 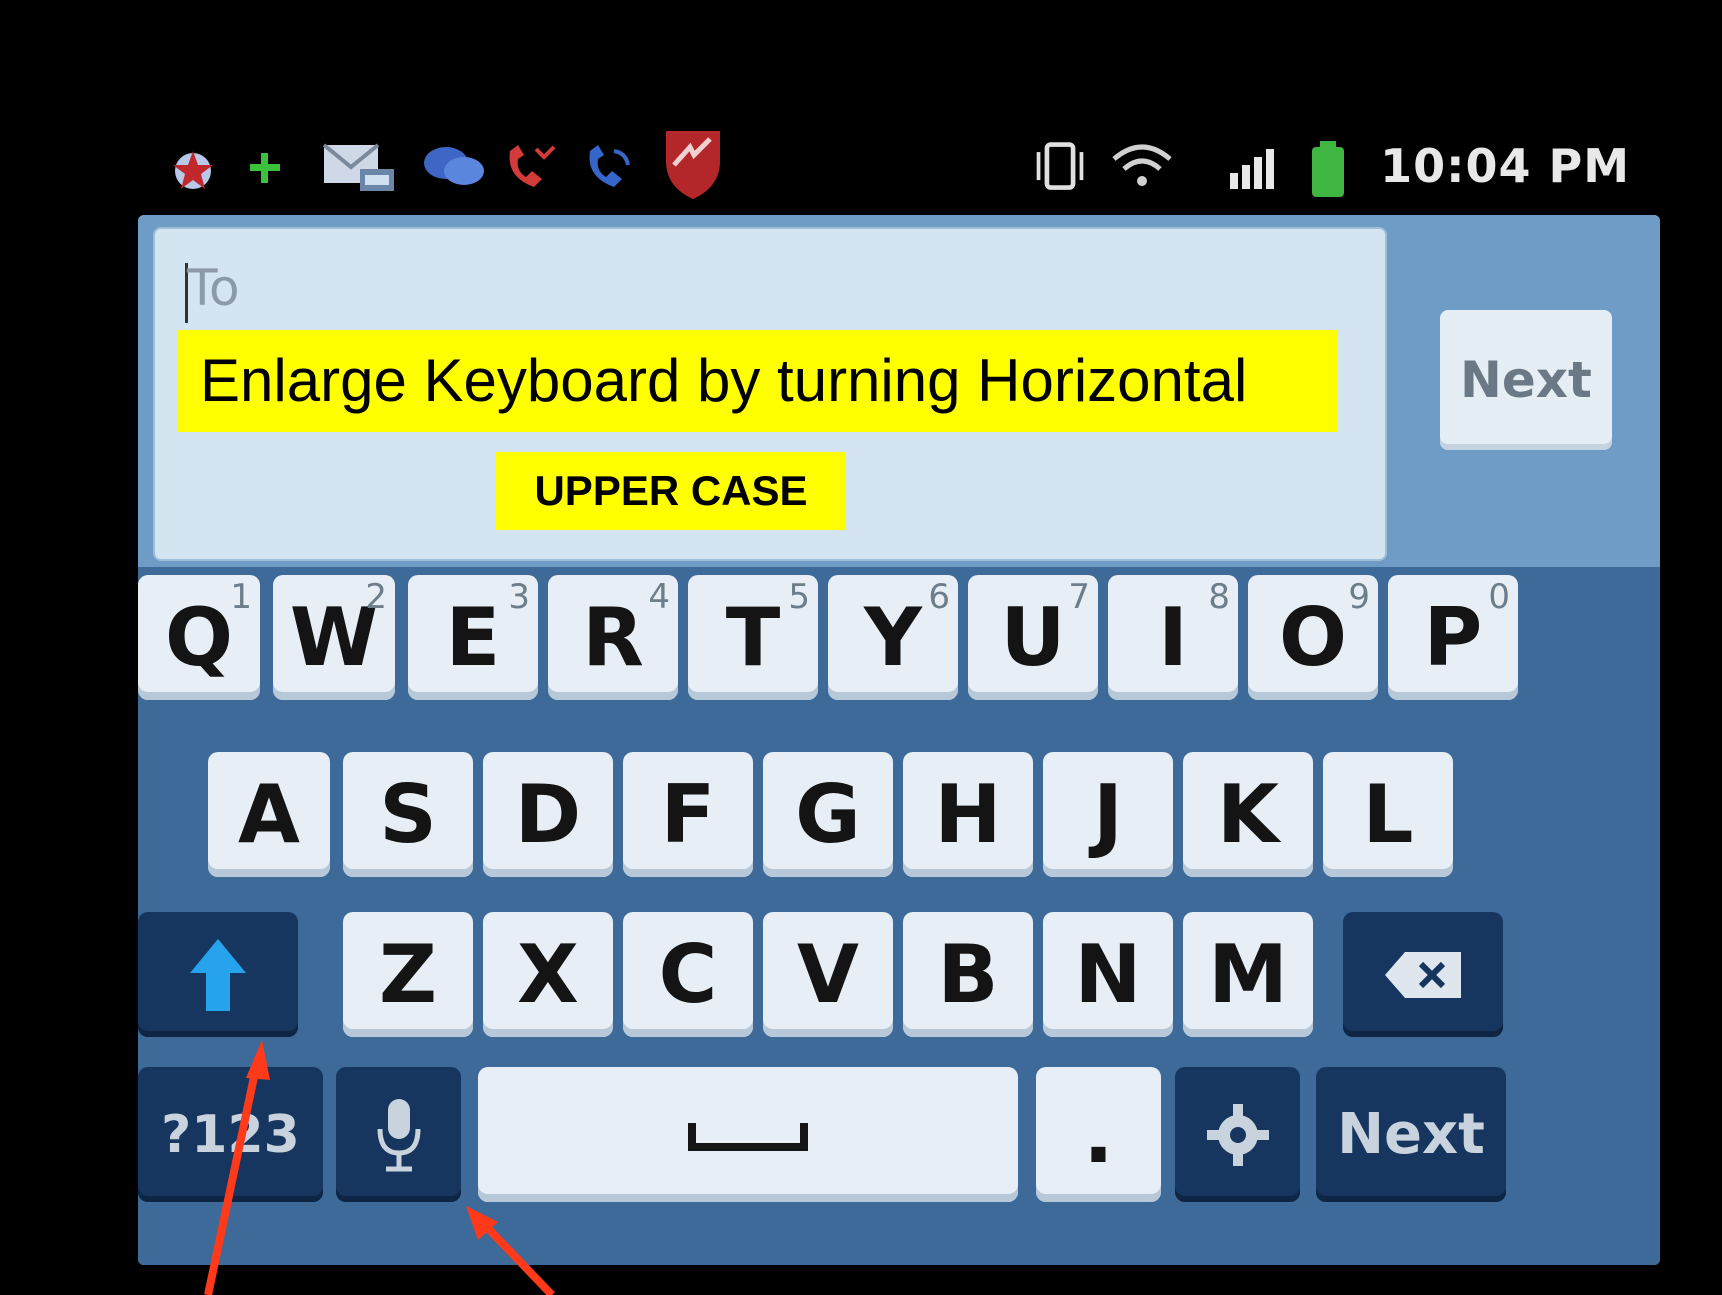 I want to click on arrow-to-shift, so click(x=237, y=1167).